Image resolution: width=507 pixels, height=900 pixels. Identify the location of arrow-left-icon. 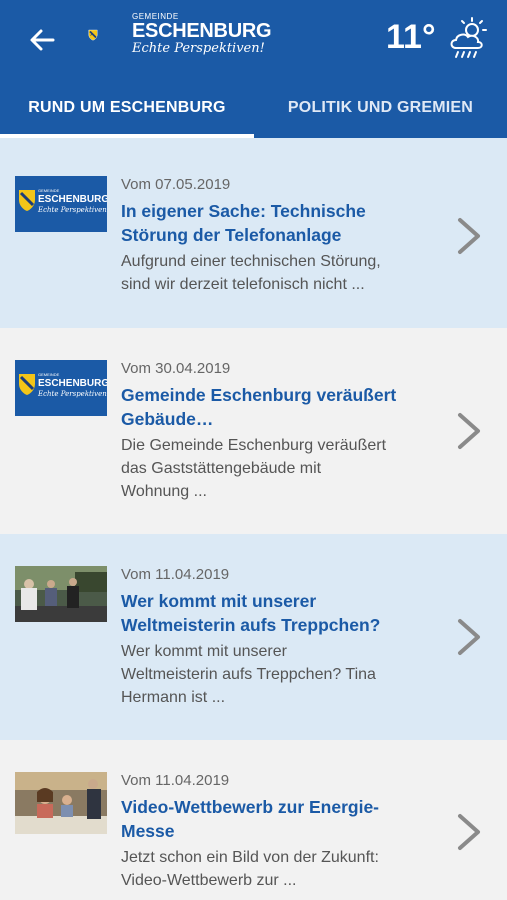
(42, 40).